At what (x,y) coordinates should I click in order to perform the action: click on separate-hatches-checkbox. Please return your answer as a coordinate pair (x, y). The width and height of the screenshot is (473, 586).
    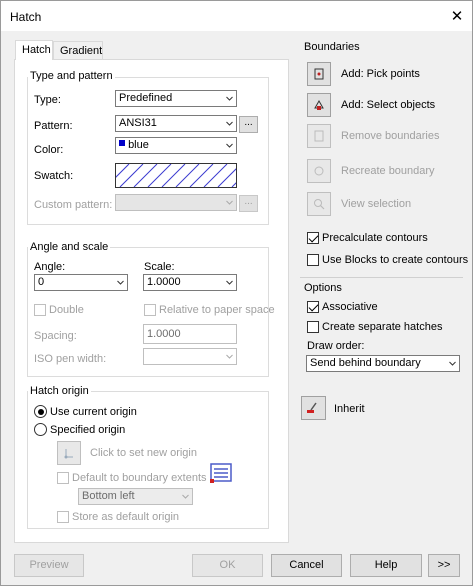
    Looking at the image, I should click on (313, 327).